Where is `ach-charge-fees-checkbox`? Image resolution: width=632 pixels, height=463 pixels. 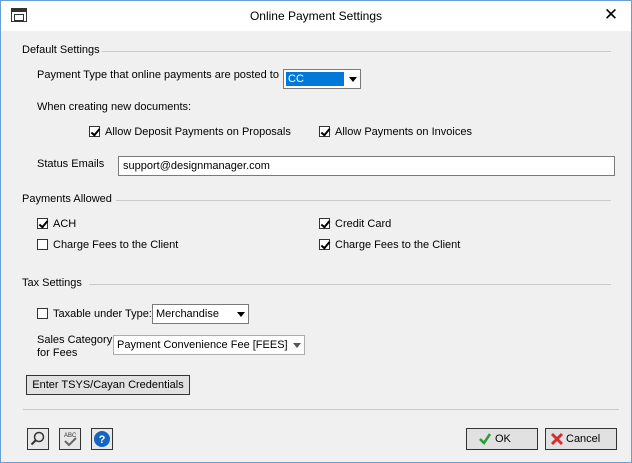
ach-charge-fees-checkbox is located at coordinates (42, 244).